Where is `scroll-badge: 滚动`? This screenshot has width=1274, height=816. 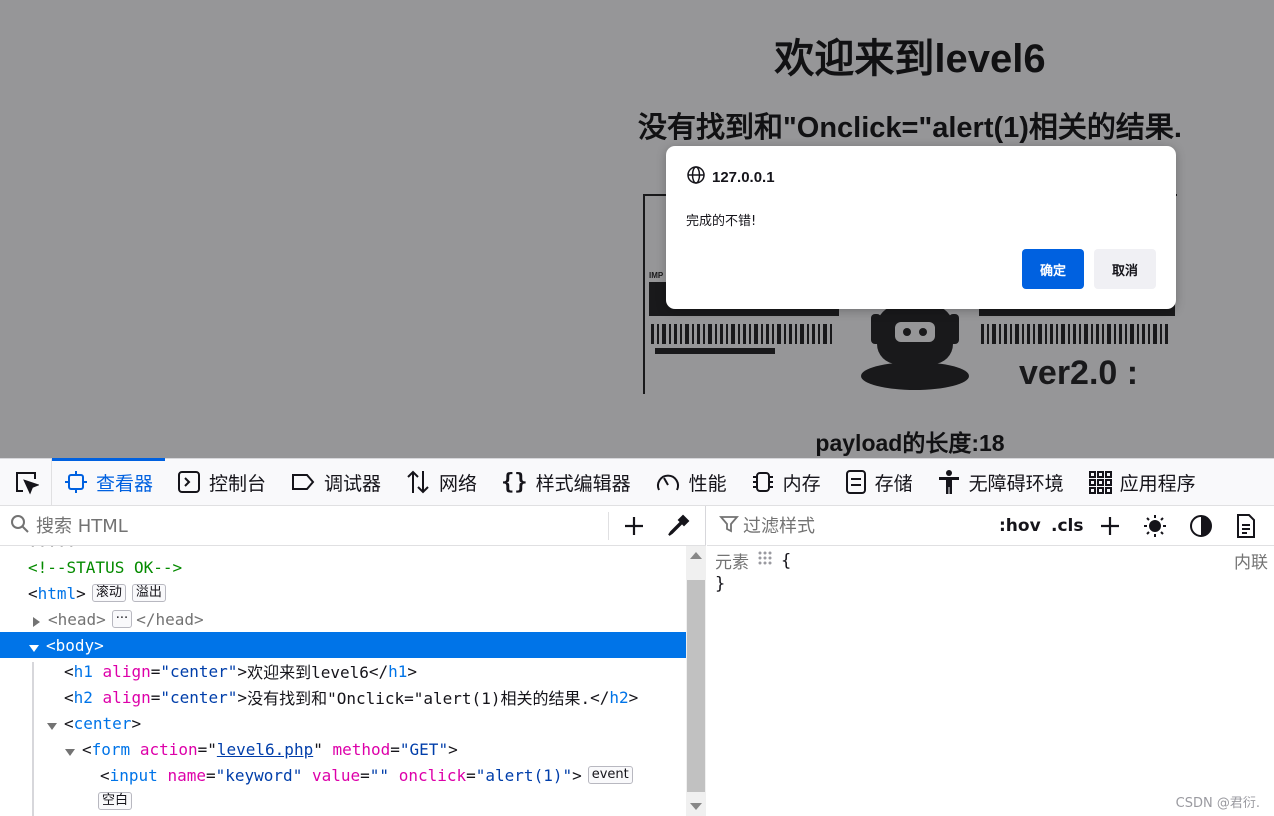
scroll-badge: 滚动 is located at coordinates (108, 593).